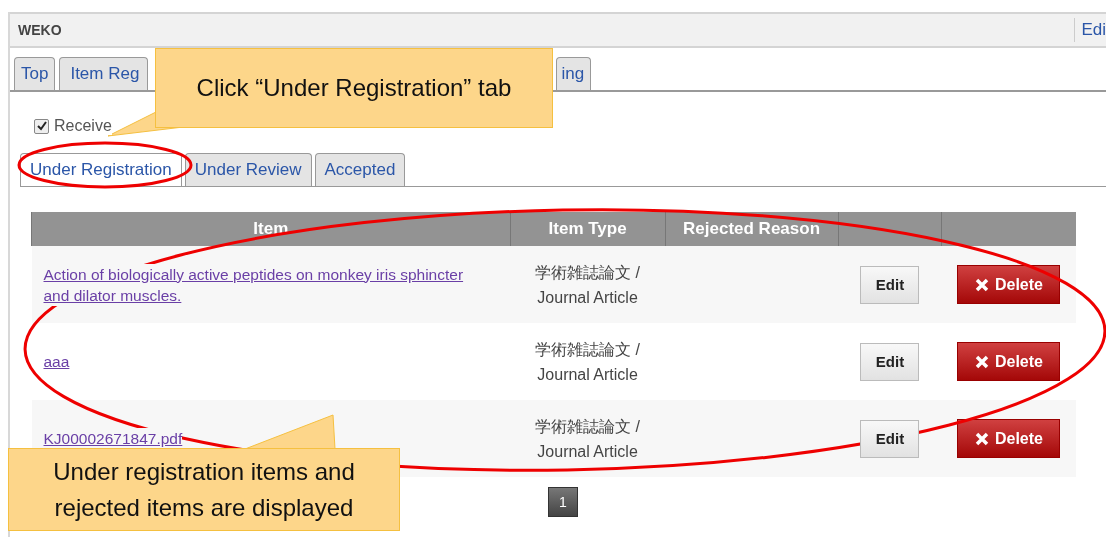 The height and width of the screenshot is (537, 1106). What do you see at coordinates (574, 73) in the screenshot?
I see `tab: ing` at bounding box center [574, 73].